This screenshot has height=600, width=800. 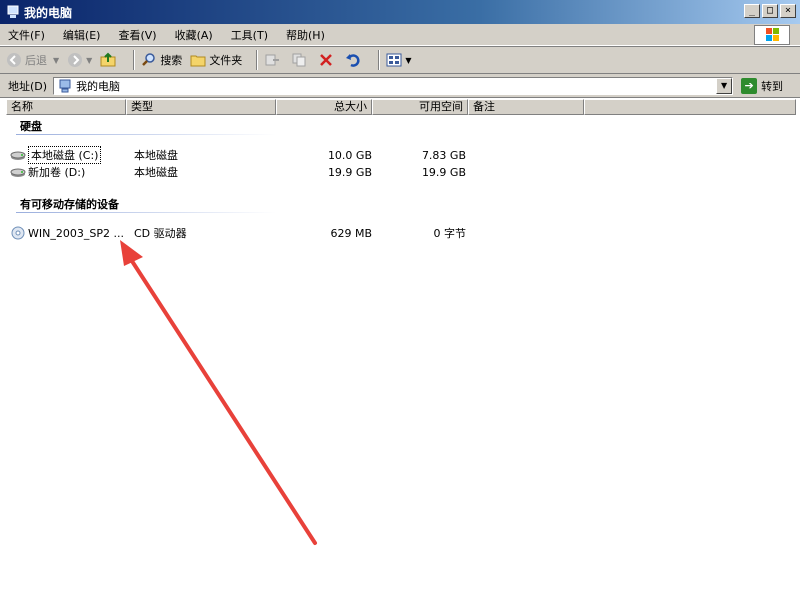 I want to click on title-bar: 我的电脑 _ □ ×, so click(x=400, y=12).